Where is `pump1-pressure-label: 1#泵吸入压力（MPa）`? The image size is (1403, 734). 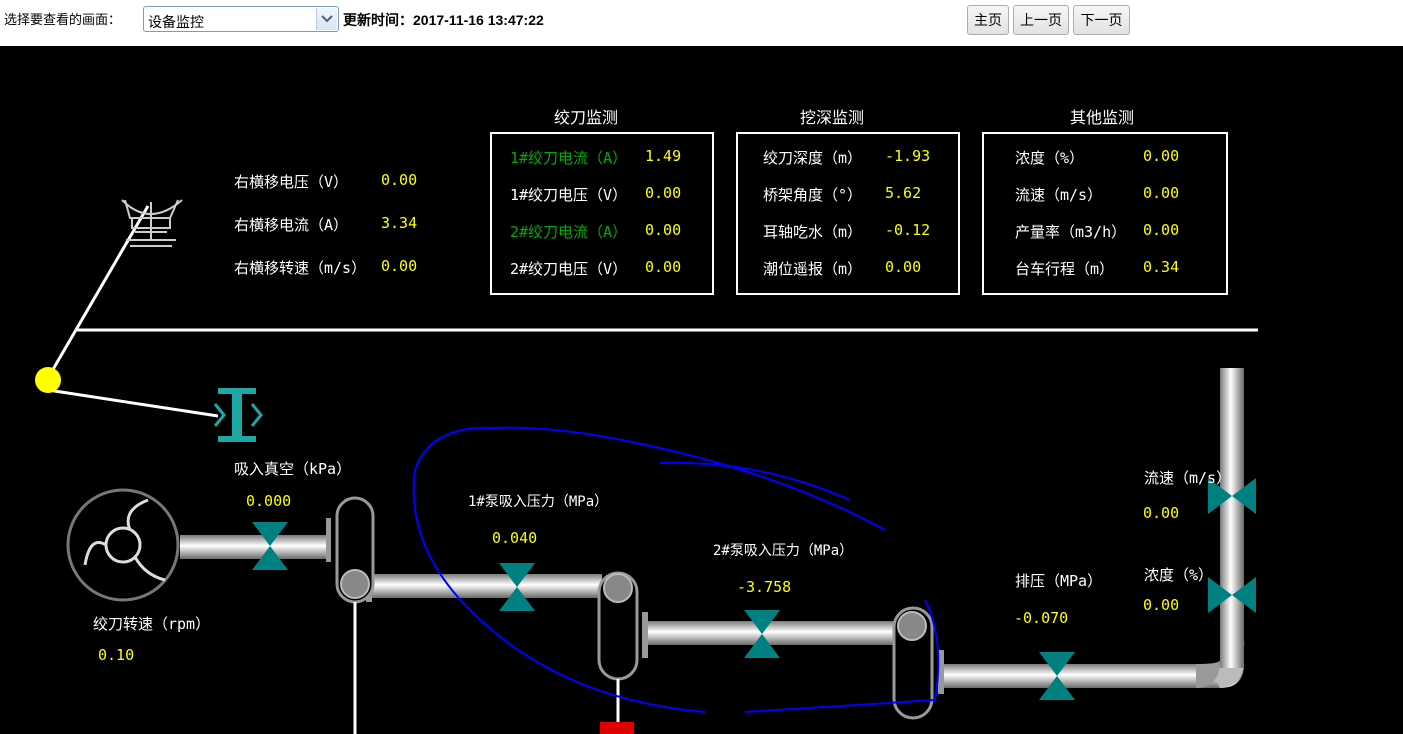
pump1-pressure-label: 1#泵吸入压力（MPa） is located at coordinates (538, 502).